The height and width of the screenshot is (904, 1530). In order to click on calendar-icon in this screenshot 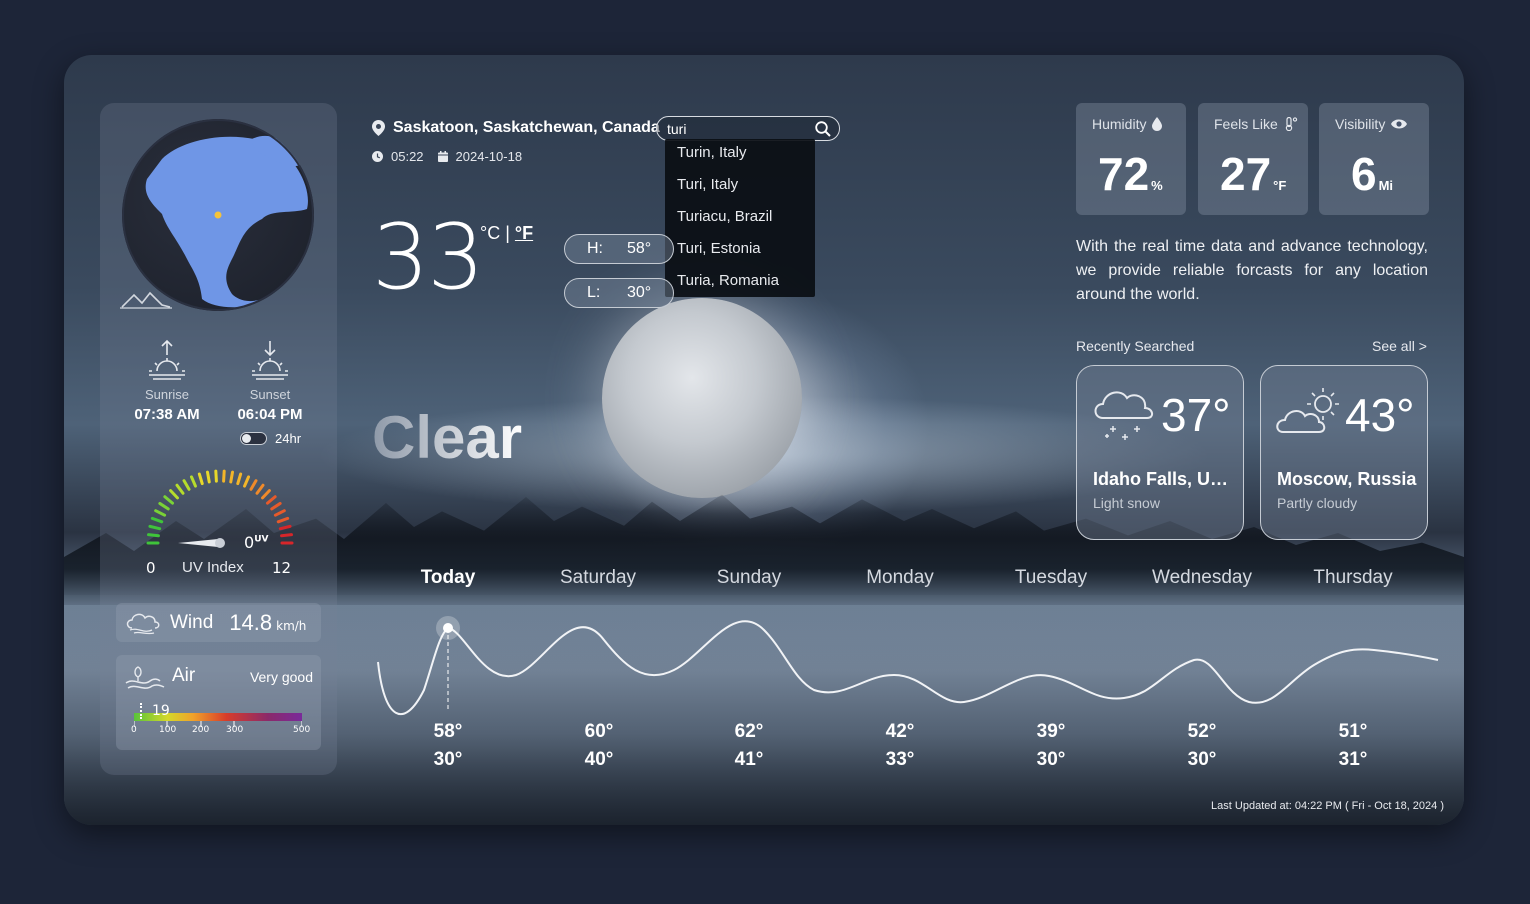, I will do `click(442, 156)`.